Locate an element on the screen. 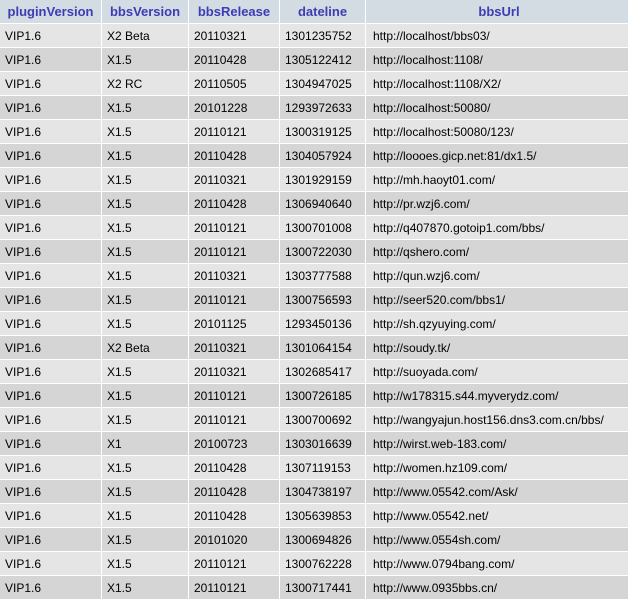 This screenshot has height=600, width=628. bbs-url-cell: http://www.0935bbs.cn/ is located at coordinates (497, 588).